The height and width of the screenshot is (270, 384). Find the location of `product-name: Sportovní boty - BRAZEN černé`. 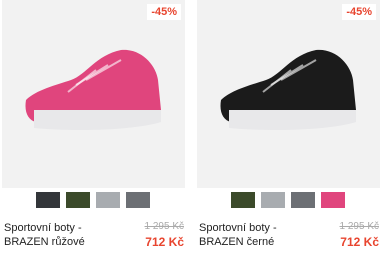

product-name: Sportovní boty - BRAZEN černé is located at coordinates (261, 235).